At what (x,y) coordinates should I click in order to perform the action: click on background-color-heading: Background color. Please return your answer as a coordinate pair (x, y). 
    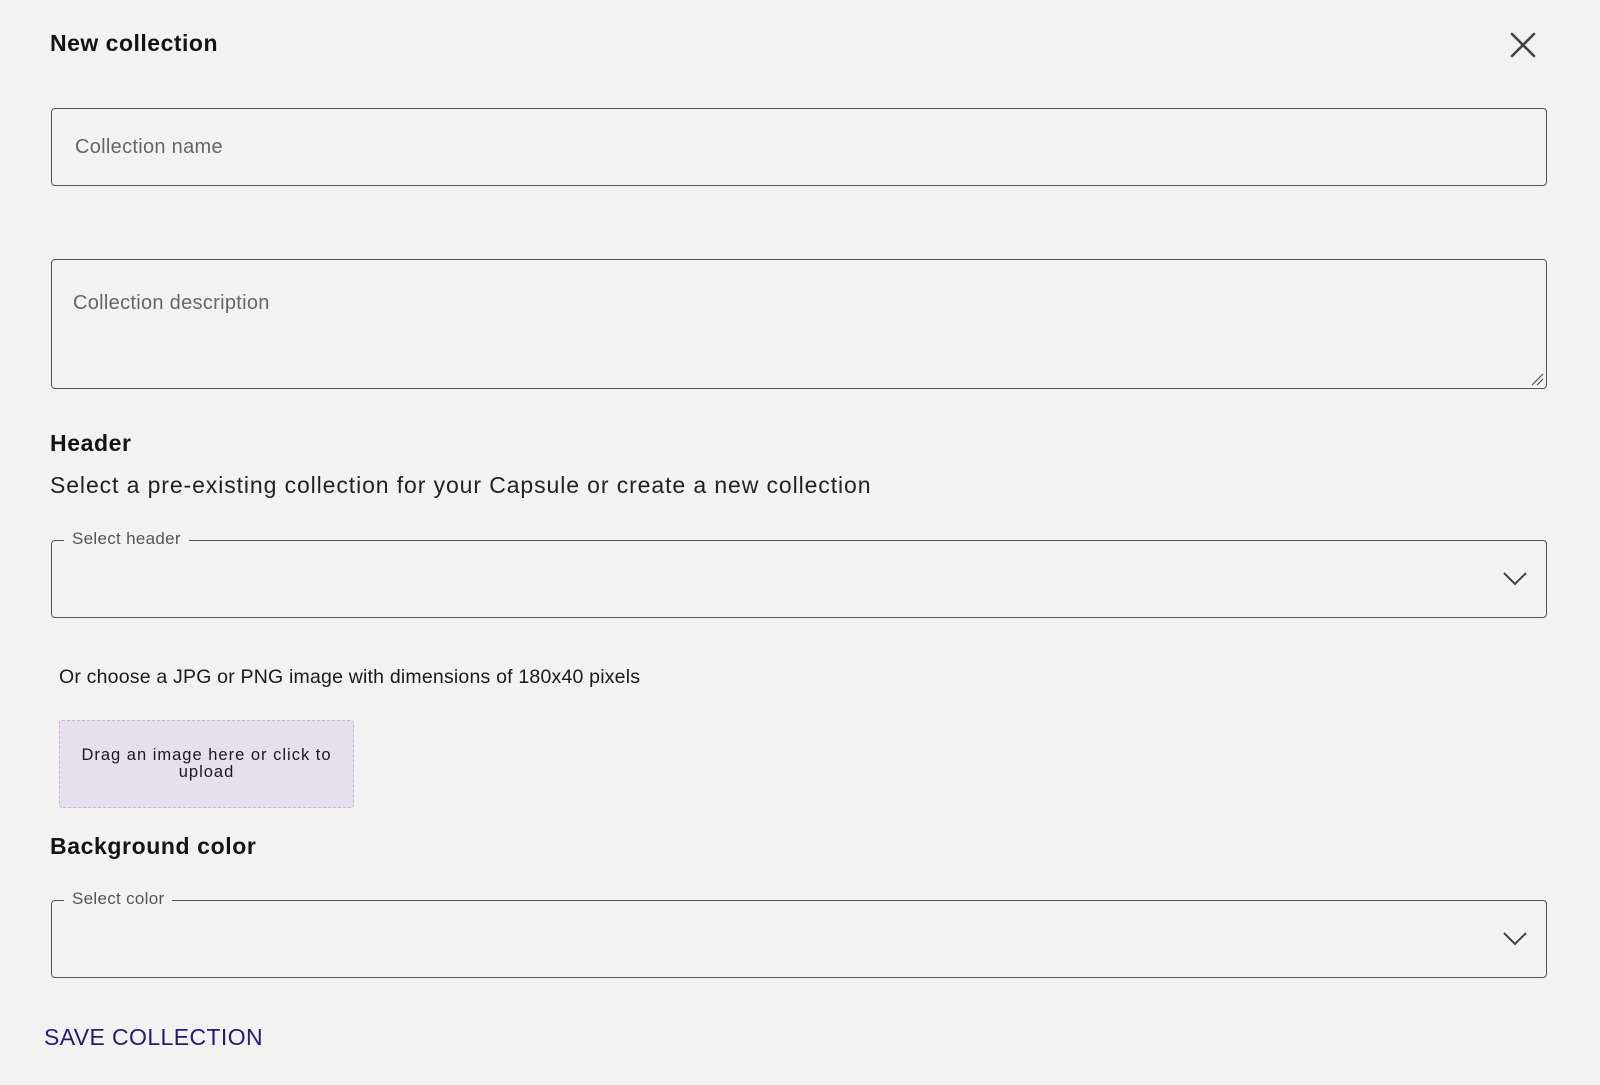
    Looking at the image, I should click on (153, 846).